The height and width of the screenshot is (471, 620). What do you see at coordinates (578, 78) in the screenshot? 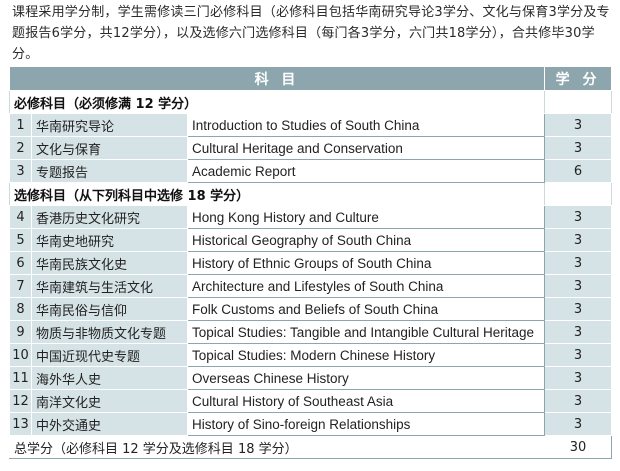
I see `credits-header: 学 分` at bounding box center [578, 78].